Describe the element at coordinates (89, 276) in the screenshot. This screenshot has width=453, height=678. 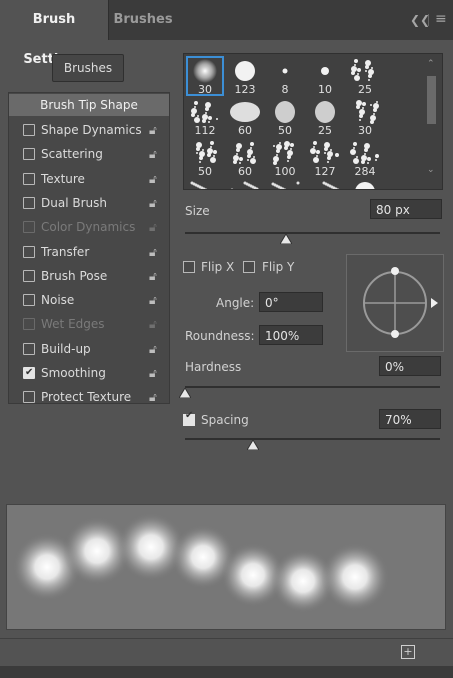
I see `option-row: Brush Pose 🔓︎` at that location.